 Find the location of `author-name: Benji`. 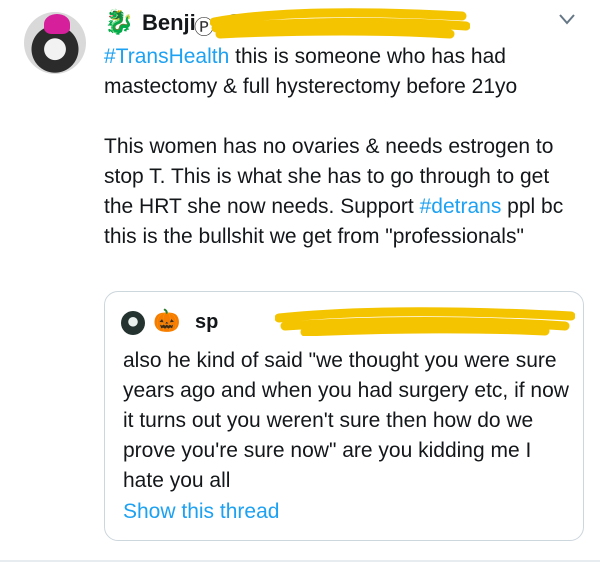

author-name: Benji is located at coordinates (169, 23).